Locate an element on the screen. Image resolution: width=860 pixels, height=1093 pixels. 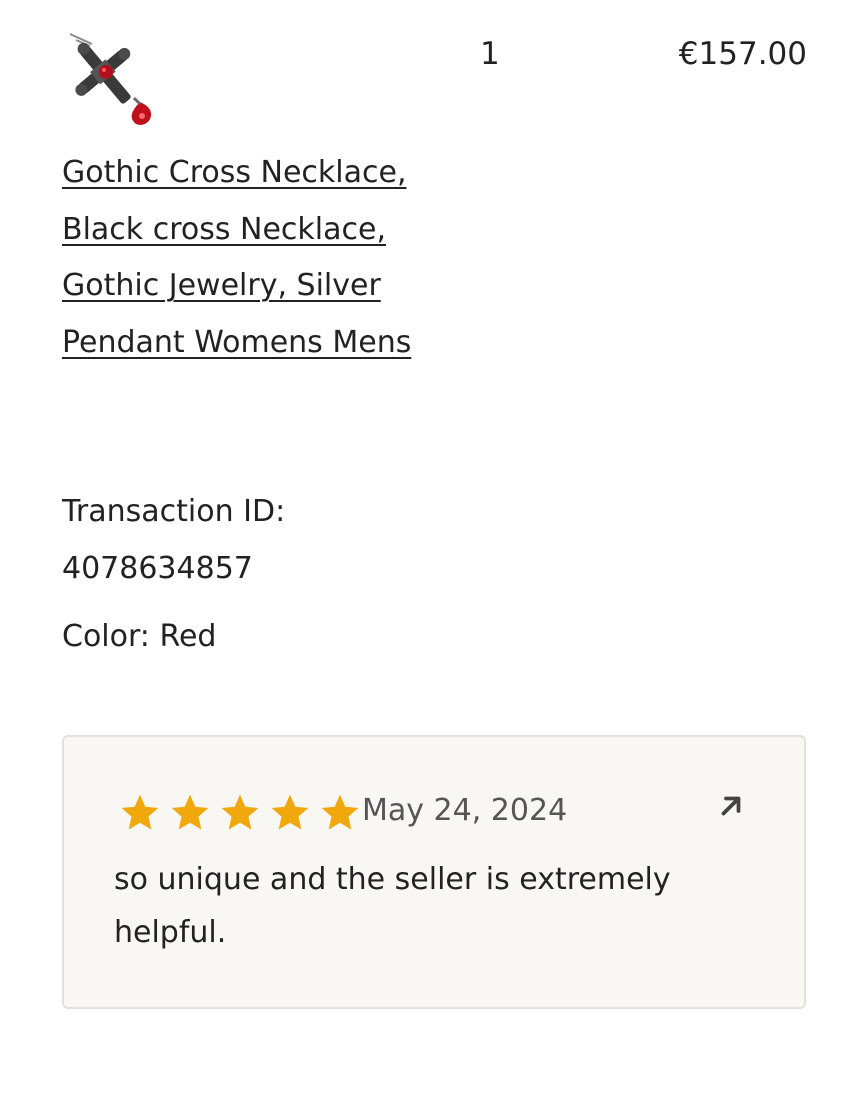
star-rating is located at coordinates (240, 813).